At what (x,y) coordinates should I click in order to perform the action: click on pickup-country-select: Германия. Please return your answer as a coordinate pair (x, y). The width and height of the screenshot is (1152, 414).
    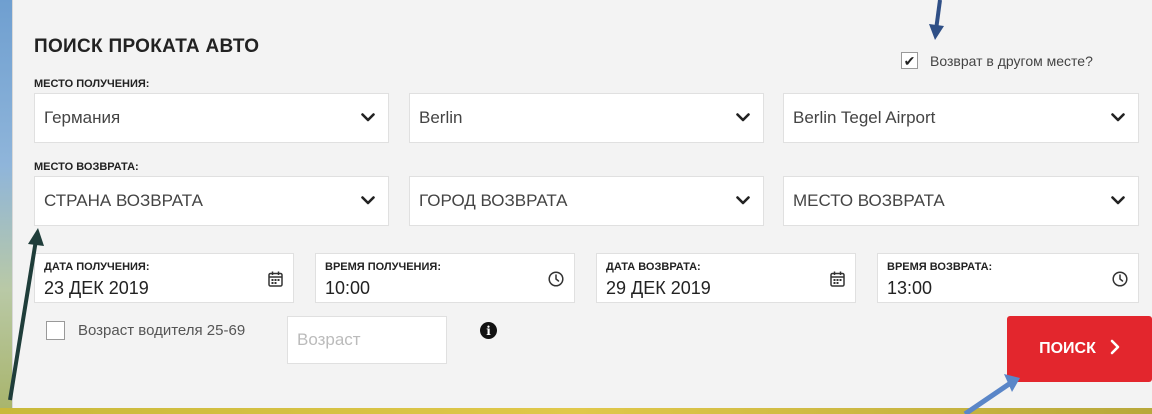
    Looking at the image, I should click on (211, 118).